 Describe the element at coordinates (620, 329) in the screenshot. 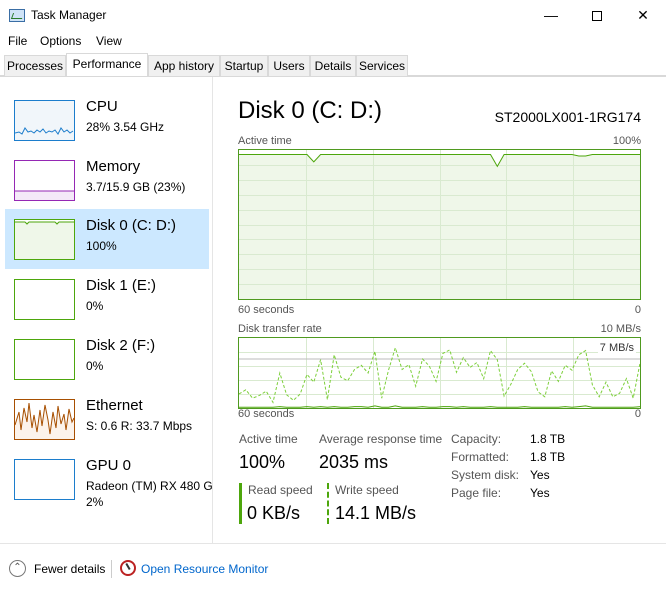

I see `transfer-rate-graph-max: 10 MB/s` at that location.